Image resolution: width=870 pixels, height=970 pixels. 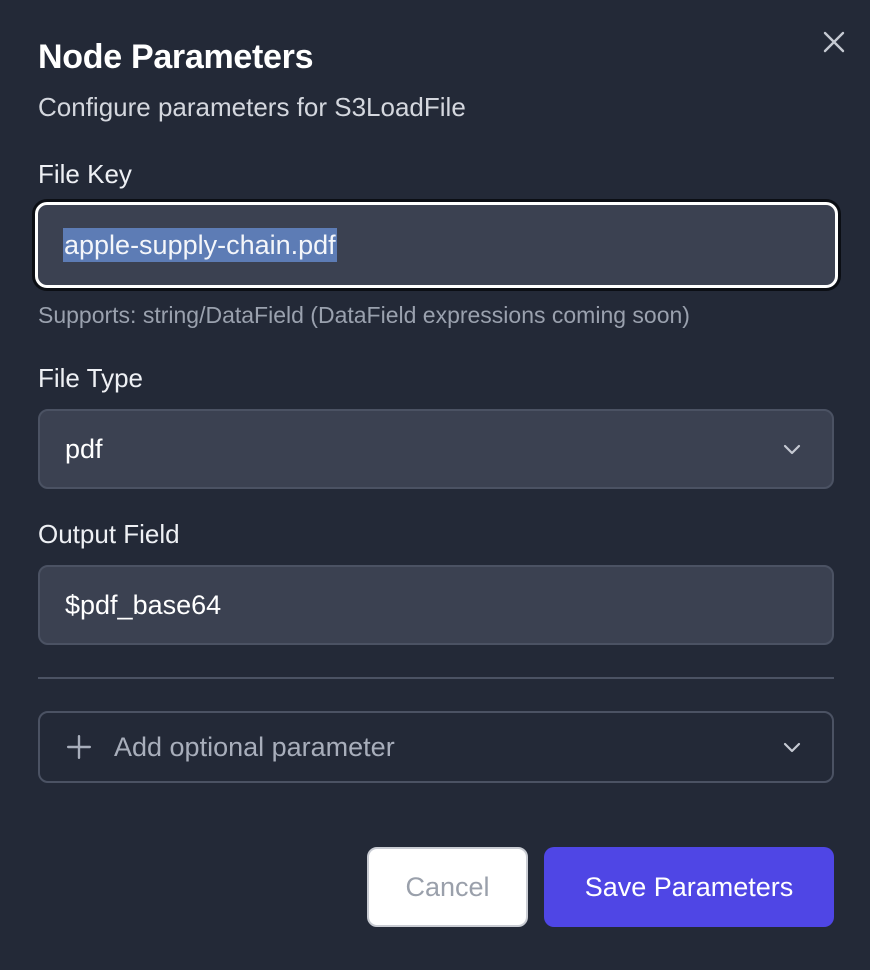 What do you see at coordinates (436, 245) in the screenshot?
I see `file-key-input: apple-supply-chain.pdf` at bounding box center [436, 245].